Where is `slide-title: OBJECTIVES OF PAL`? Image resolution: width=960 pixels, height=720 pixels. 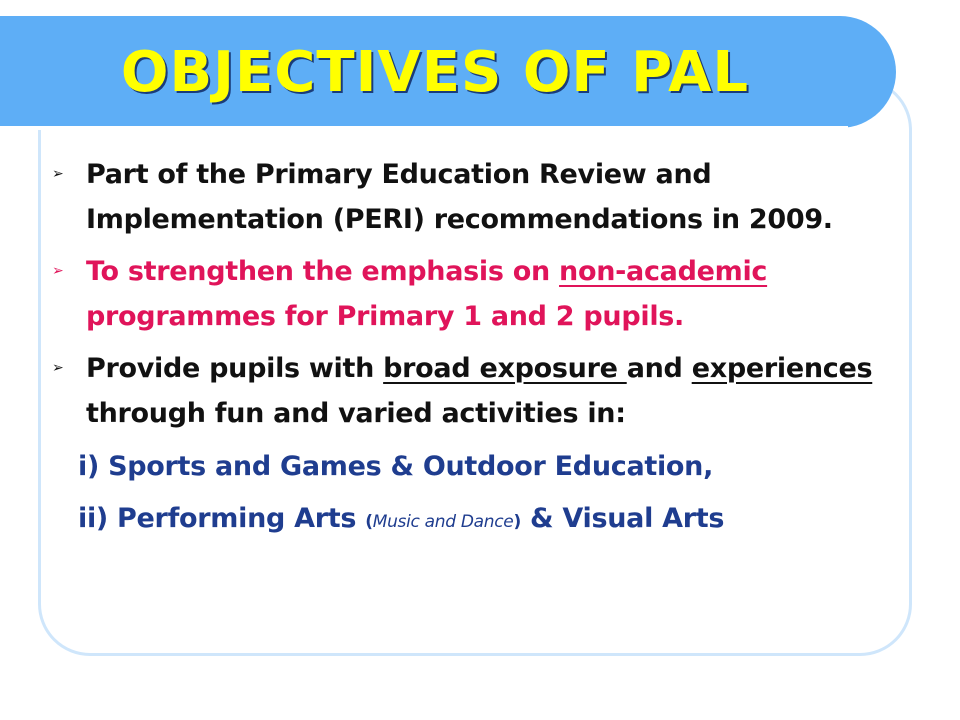 slide-title: OBJECTIVES OF PAL is located at coordinates (435, 72).